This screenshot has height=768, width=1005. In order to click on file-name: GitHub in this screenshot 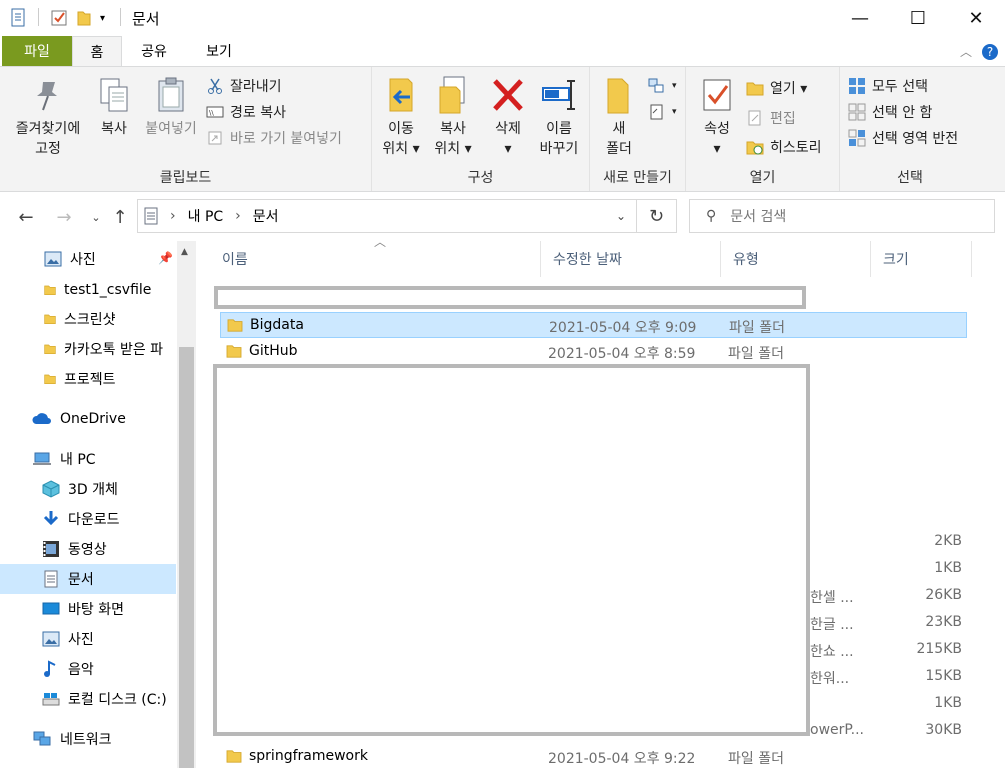, I will do `click(273, 351)`.